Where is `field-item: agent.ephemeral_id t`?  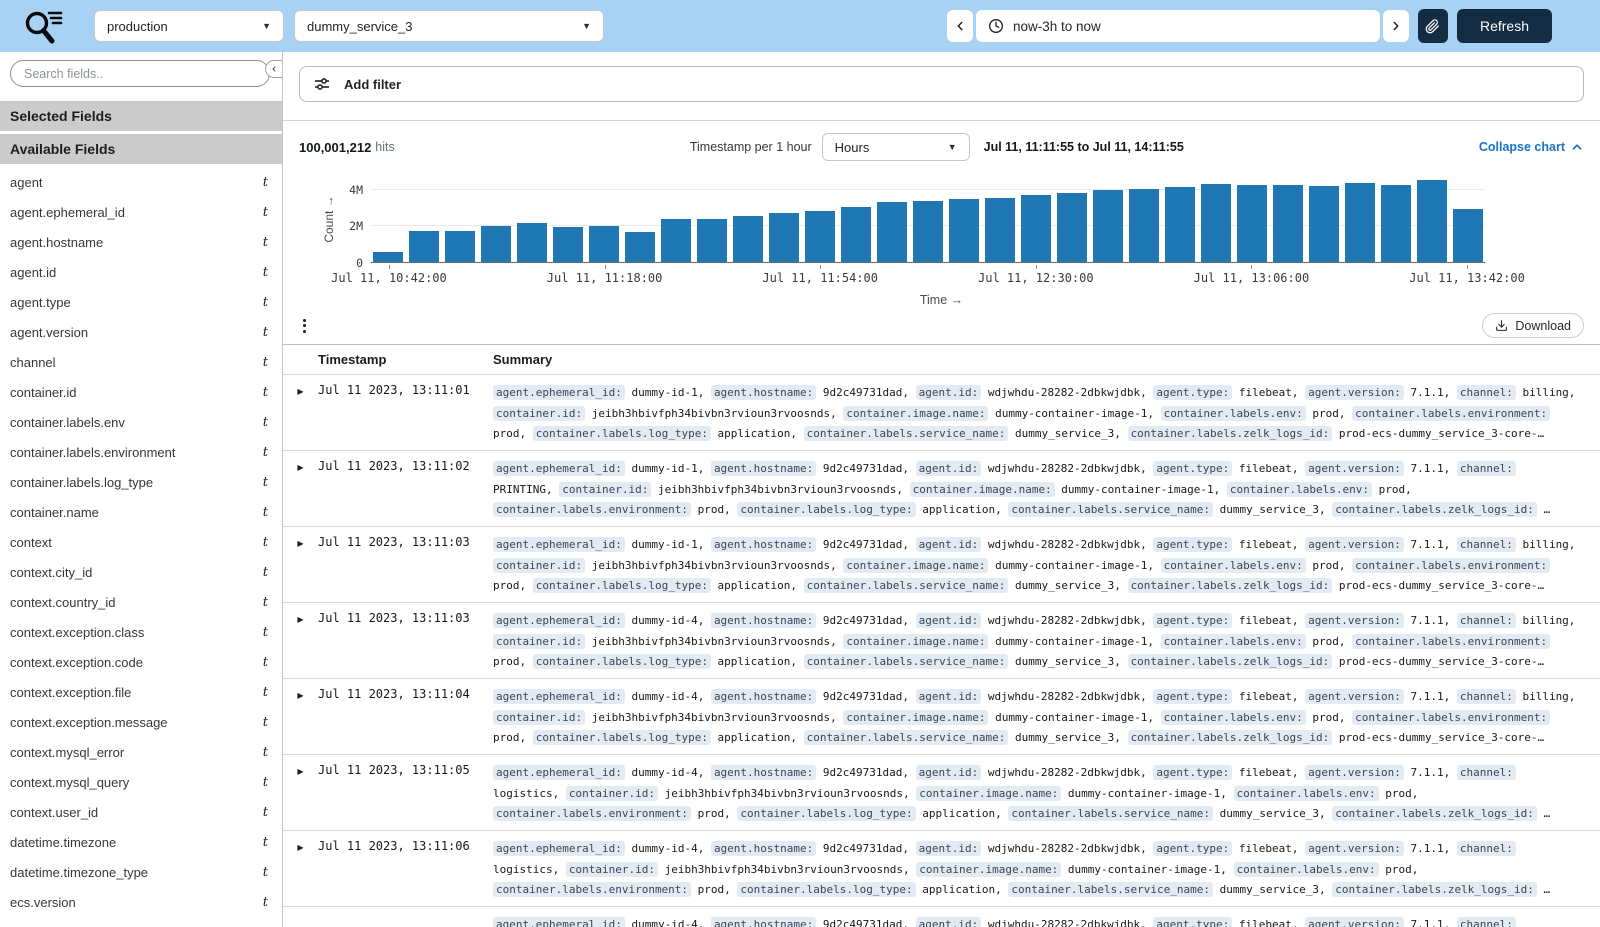
field-item: agent.ephemeral_id t is located at coordinates (141, 212).